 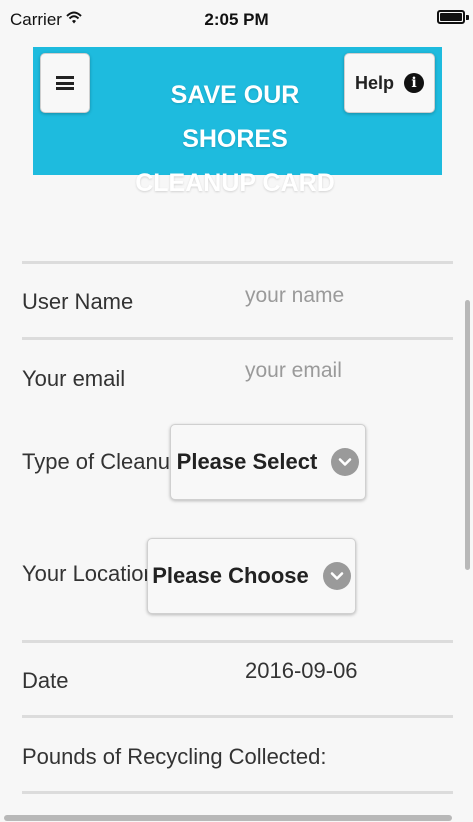 What do you see at coordinates (235, 117) in the screenshot?
I see `title-line-1: SAVE OUR SHORES` at bounding box center [235, 117].